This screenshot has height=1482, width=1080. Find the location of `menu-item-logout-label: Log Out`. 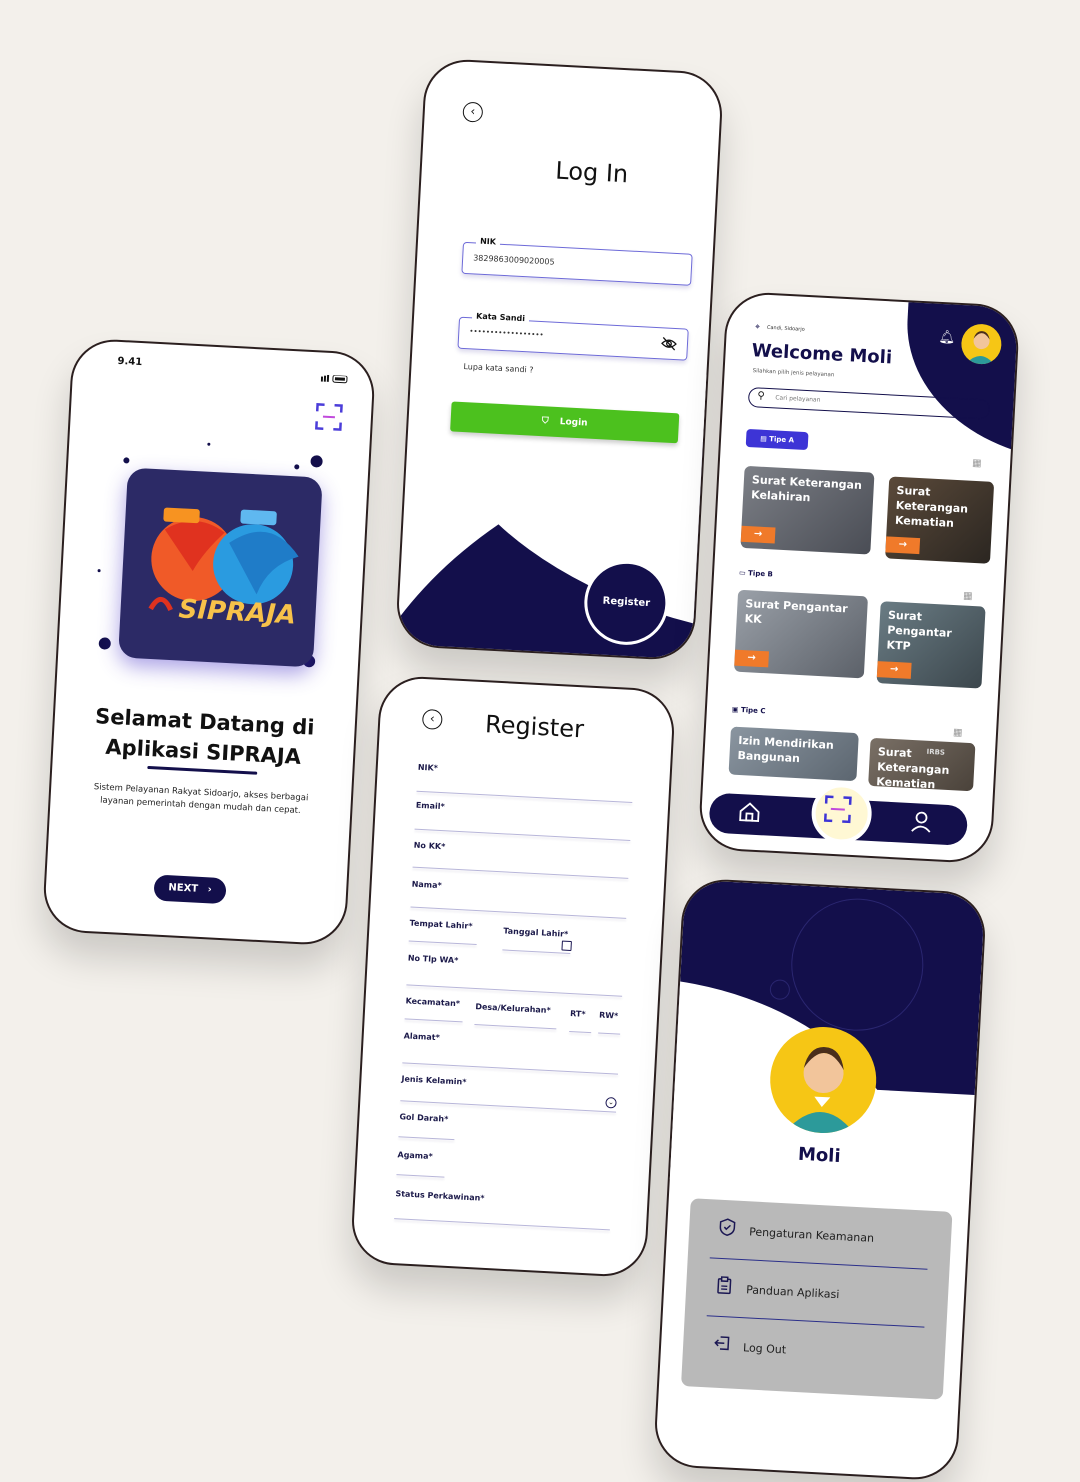

menu-item-logout-label: Log Out is located at coordinates (765, 1348).